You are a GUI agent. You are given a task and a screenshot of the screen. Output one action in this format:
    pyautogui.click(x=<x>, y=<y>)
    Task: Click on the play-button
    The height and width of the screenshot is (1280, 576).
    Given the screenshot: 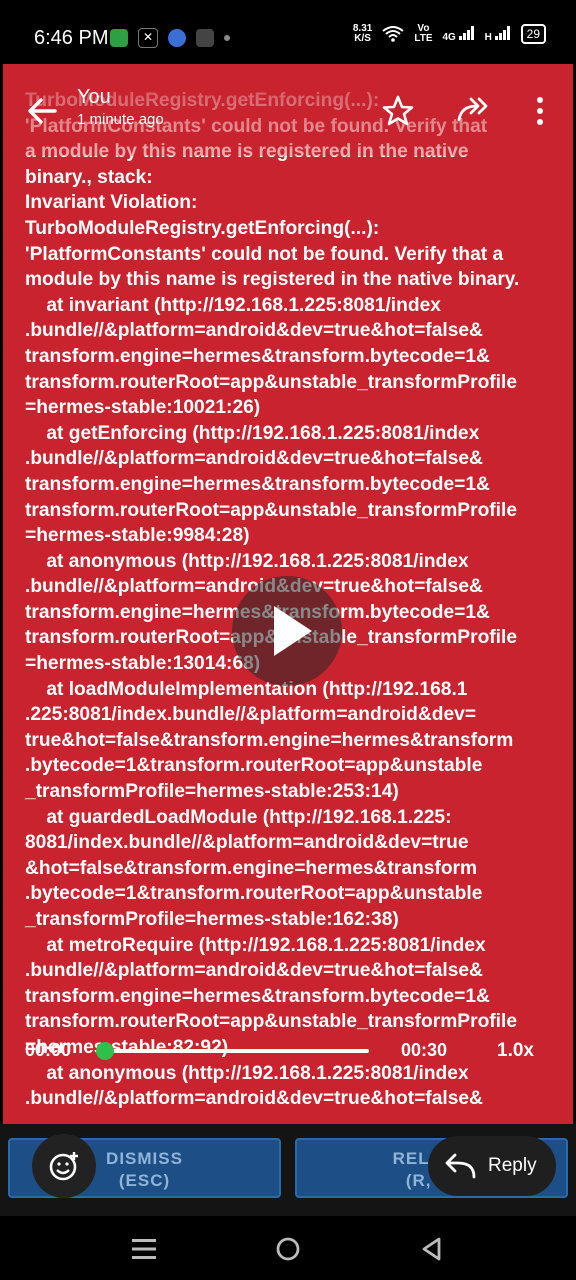 What is the action you would take?
    pyautogui.click(x=287, y=631)
    